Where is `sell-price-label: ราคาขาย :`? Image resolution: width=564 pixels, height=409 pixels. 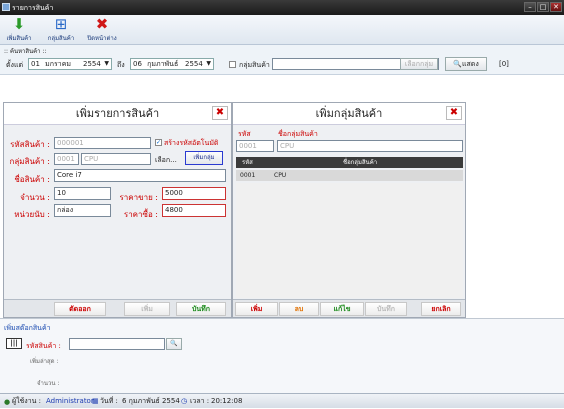 sell-price-label: ราคาขาย : is located at coordinates (138, 197).